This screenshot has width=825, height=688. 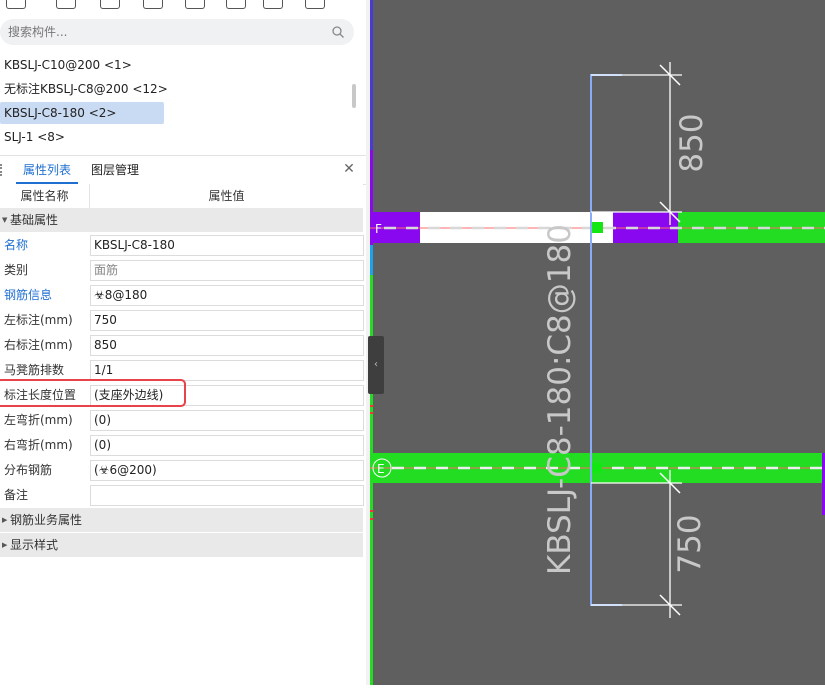 What do you see at coordinates (181, 545) in the screenshot?
I see `group-display-style: ▶ 显示样式` at bounding box center [181, 545].